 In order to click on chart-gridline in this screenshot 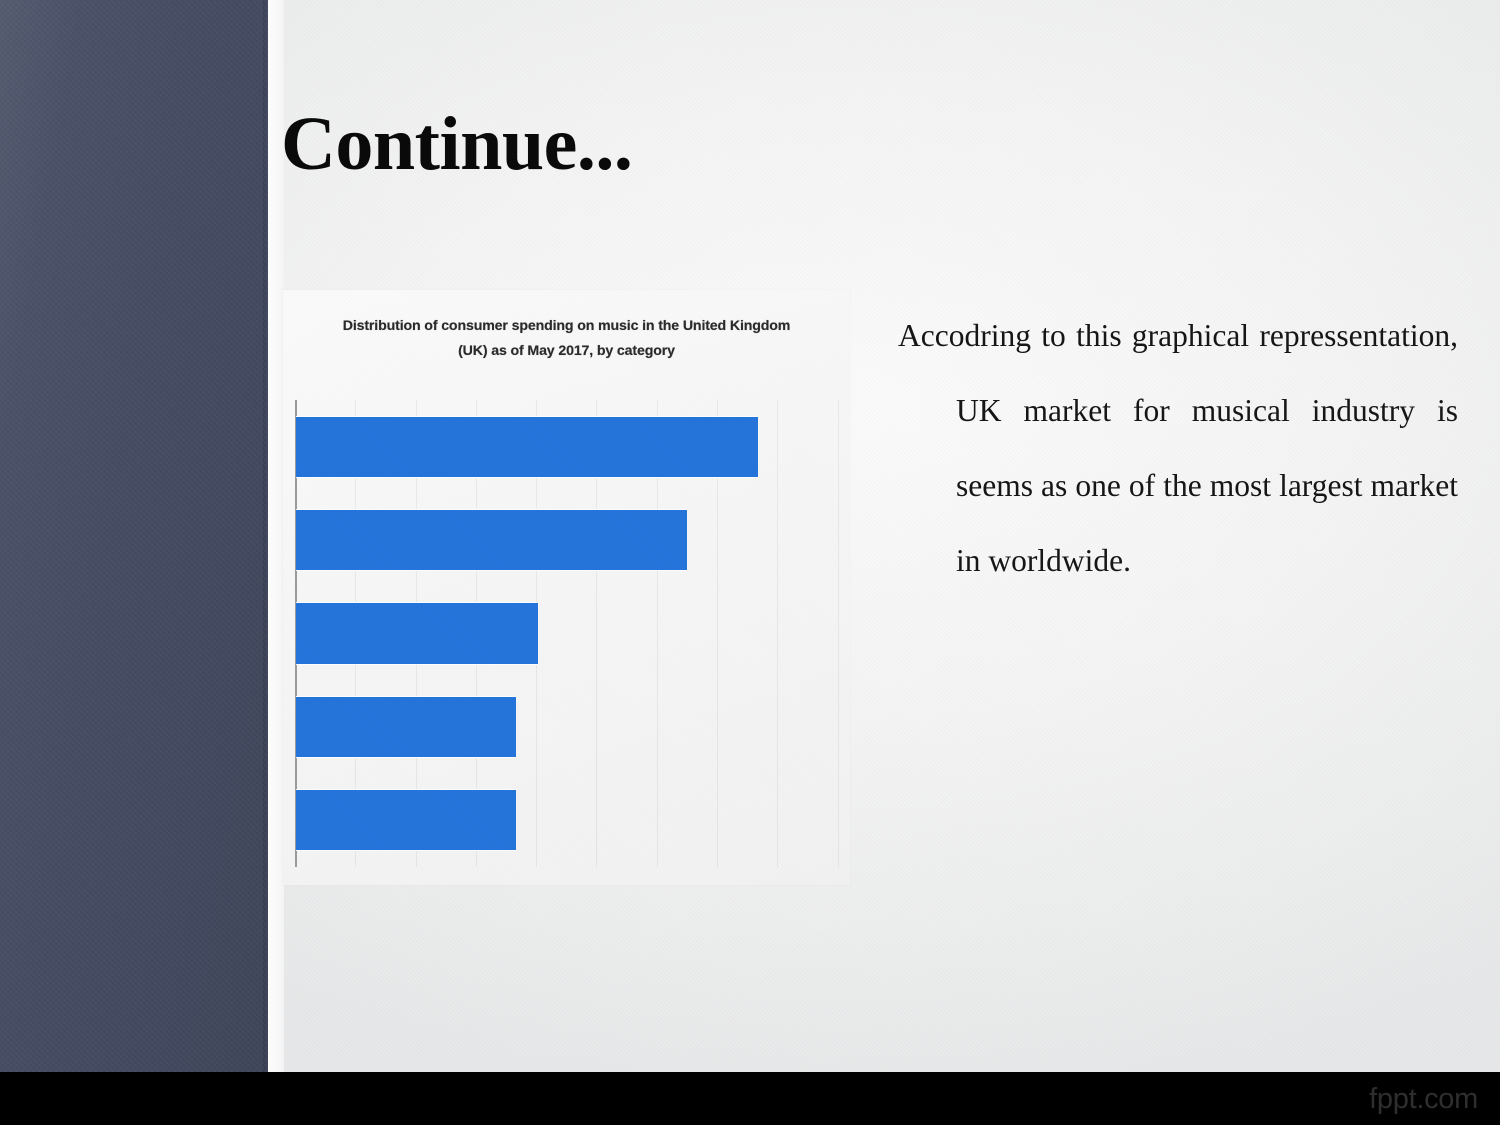, I will do `click(838, 633)`.